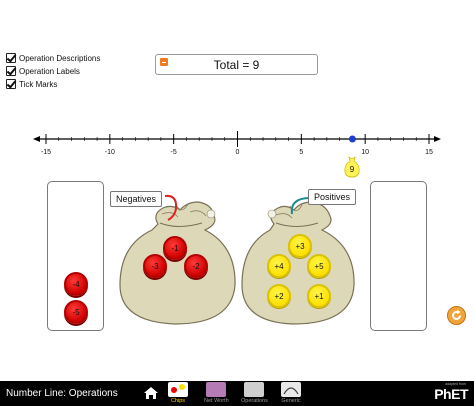 The image size is (474, 406). Describe the element at coordinates (254, 389) in the screenshot. I see `operations-tab-icon` at that location.